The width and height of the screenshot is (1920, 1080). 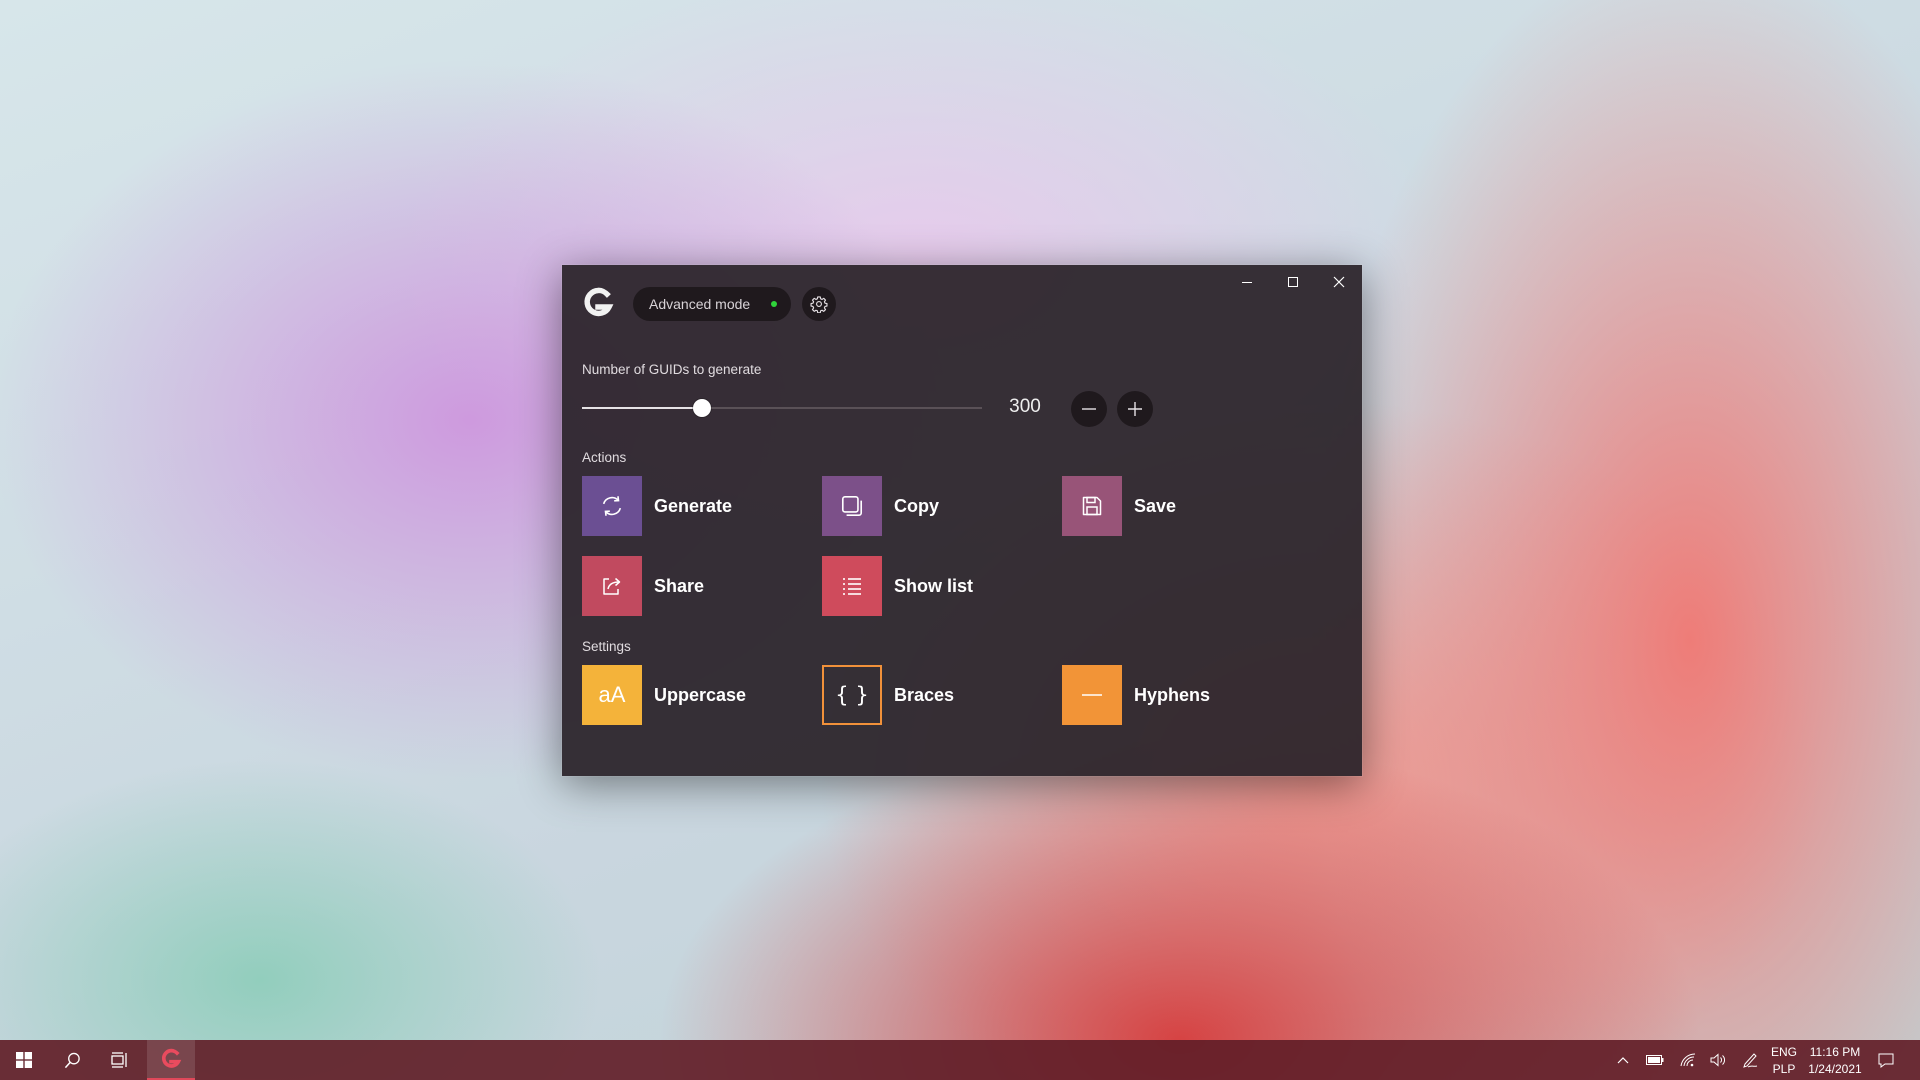 What do you see at coordinates (782, 408) in the screenshot?
I see `guid-count-slider` at bounding box center [782, 408].